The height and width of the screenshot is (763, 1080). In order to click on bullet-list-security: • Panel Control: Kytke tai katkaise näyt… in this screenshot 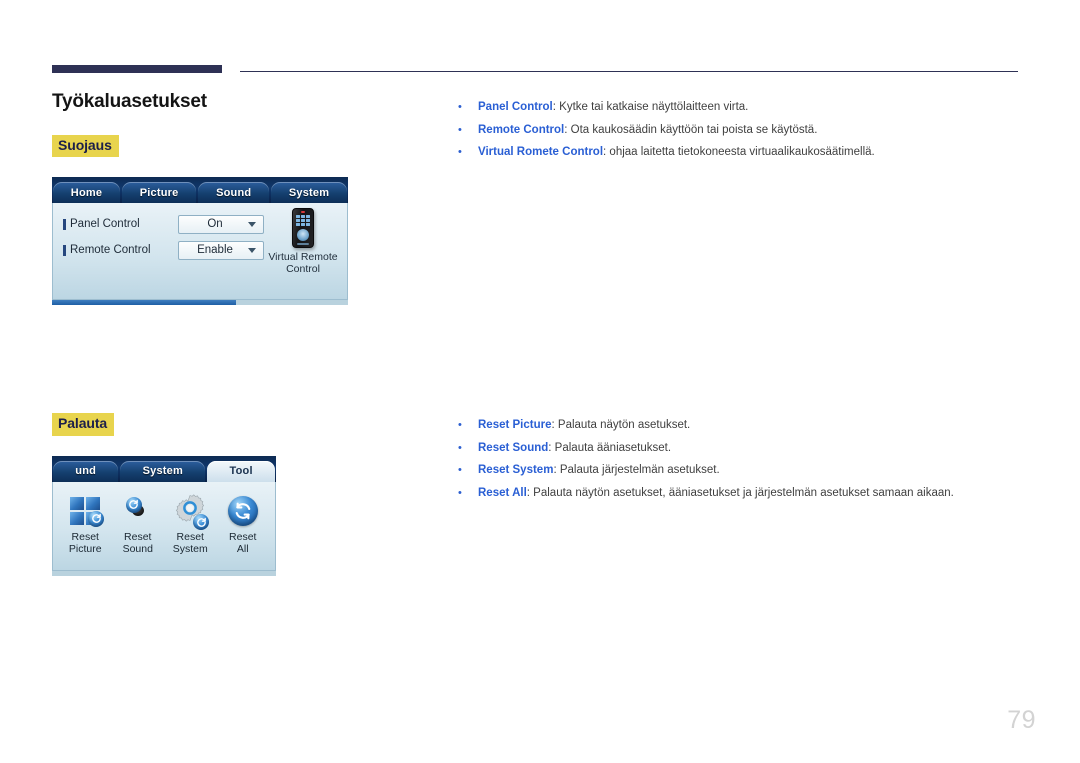, I will do `click(748, 134)`.